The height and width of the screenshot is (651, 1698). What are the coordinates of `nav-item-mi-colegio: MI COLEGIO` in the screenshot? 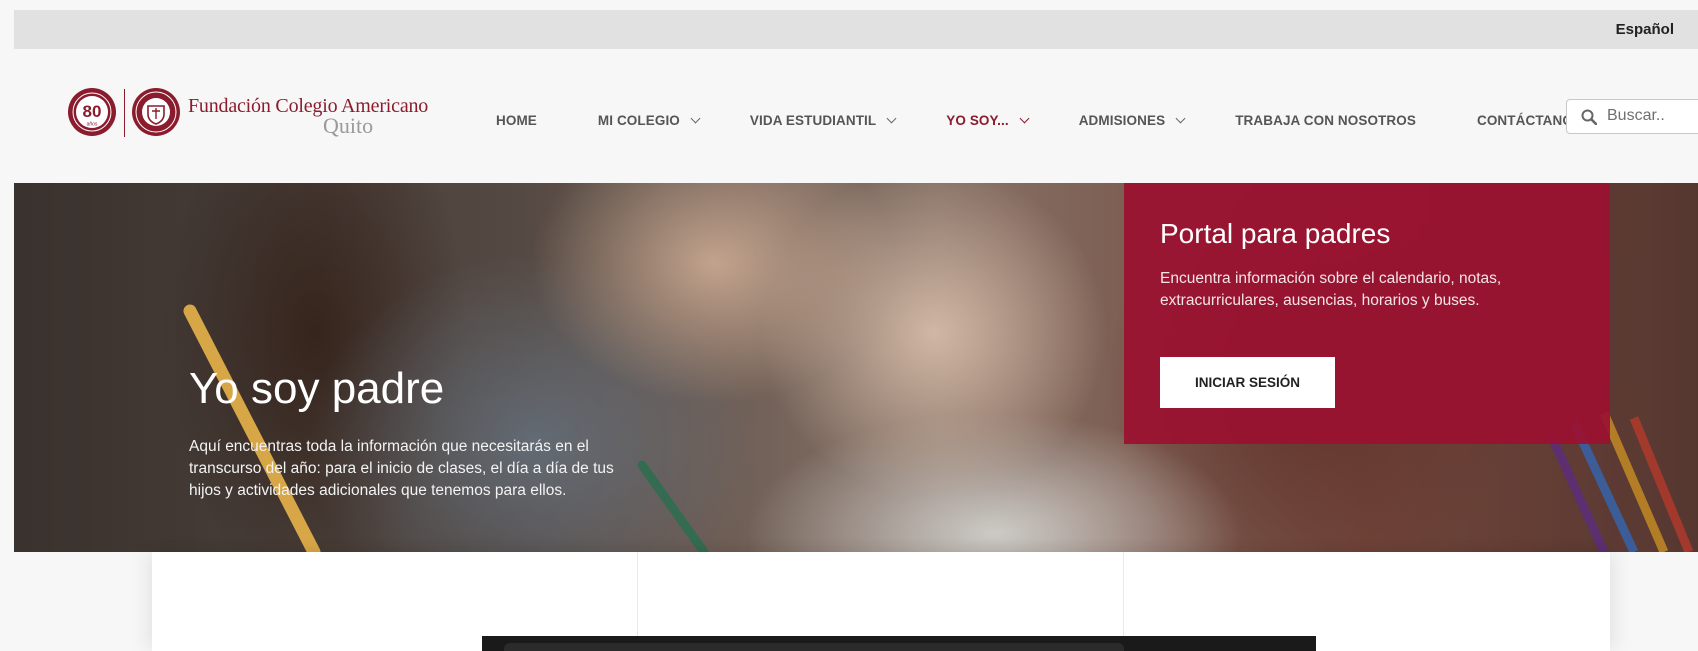 It's located at (649, 120).